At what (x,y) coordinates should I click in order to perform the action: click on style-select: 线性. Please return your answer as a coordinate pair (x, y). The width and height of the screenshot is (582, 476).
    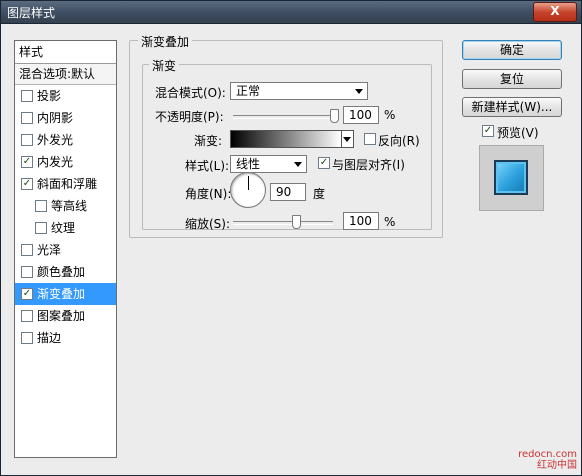
    Looking at the image, I should click on (268, 164).